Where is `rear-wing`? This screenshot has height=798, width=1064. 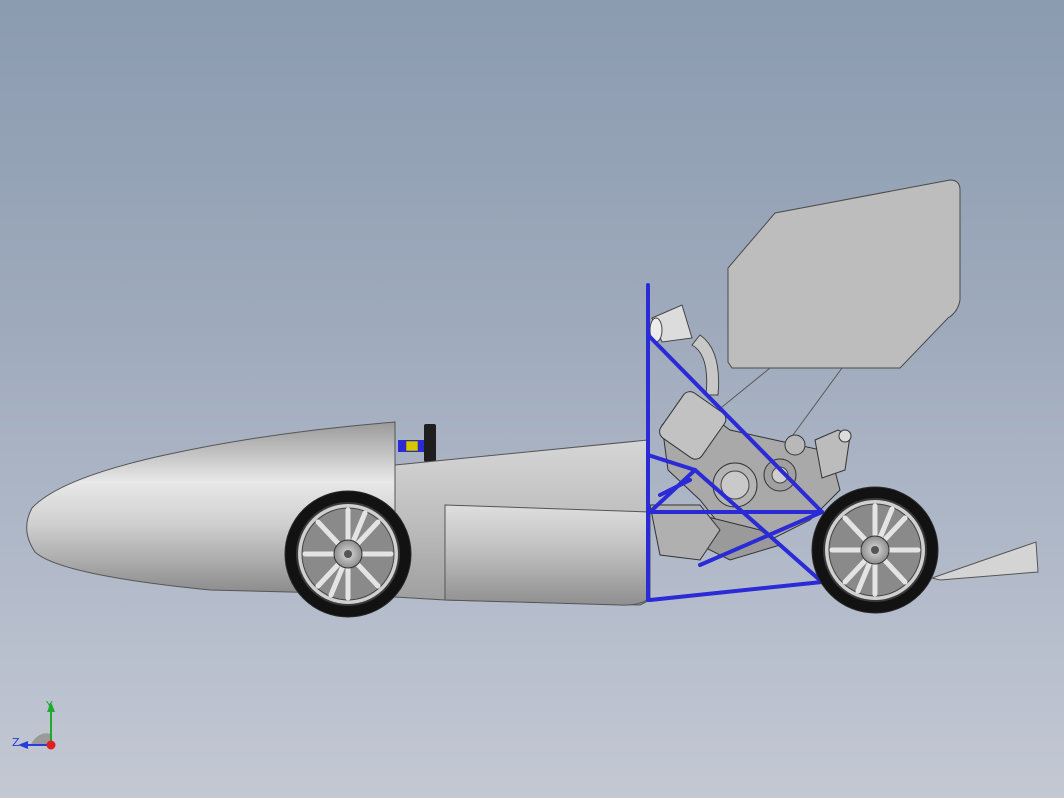
rear-wing is located at coordinates (833, 315).